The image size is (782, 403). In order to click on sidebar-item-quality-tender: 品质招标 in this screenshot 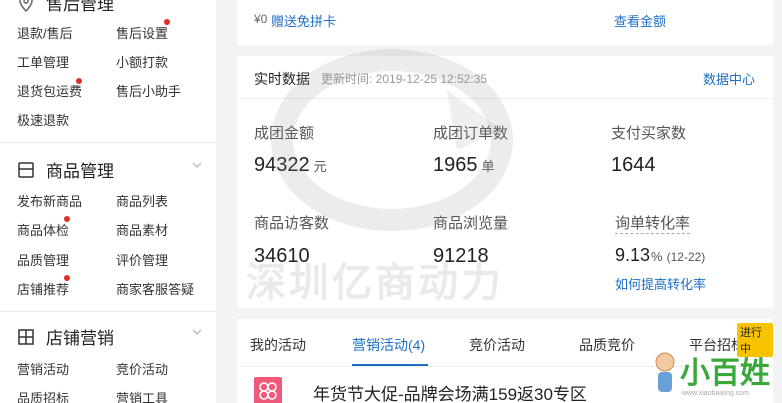, I will do `click(43, 395)`.